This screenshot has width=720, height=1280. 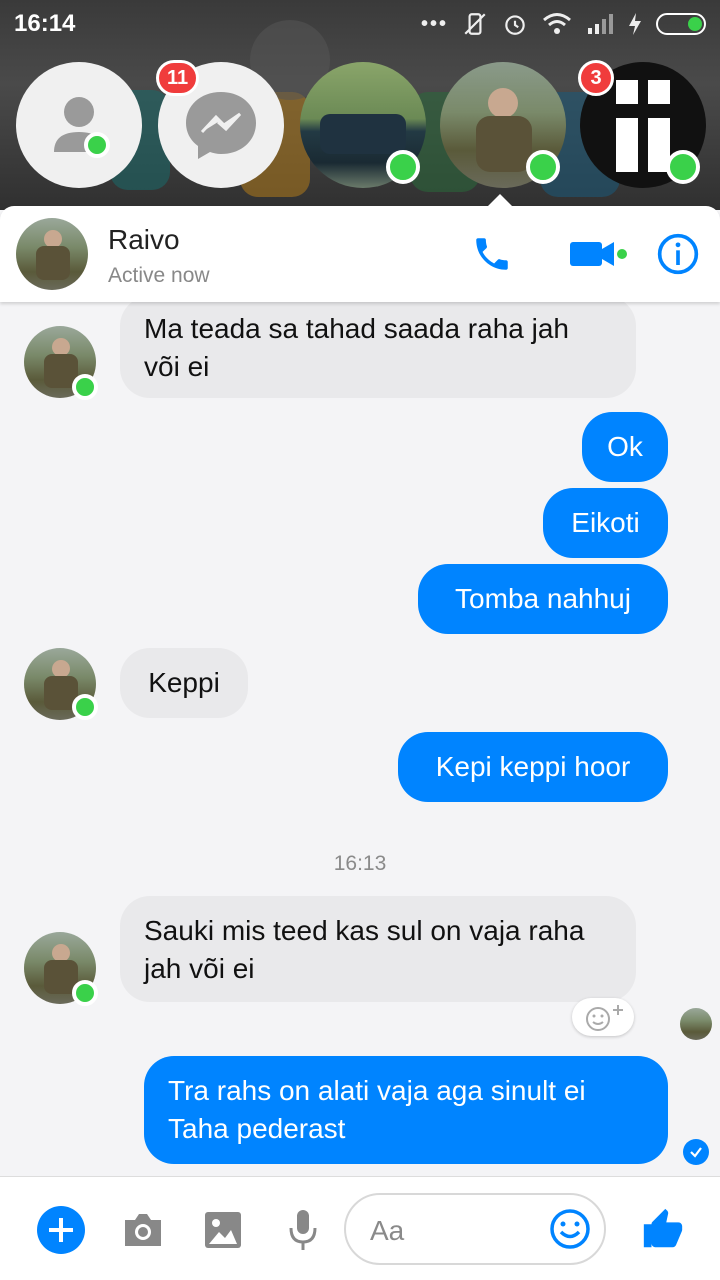 I want to click on incoming-message: Ma teada sa tahad saada raha jah või ei, so click(x=378, y=347).